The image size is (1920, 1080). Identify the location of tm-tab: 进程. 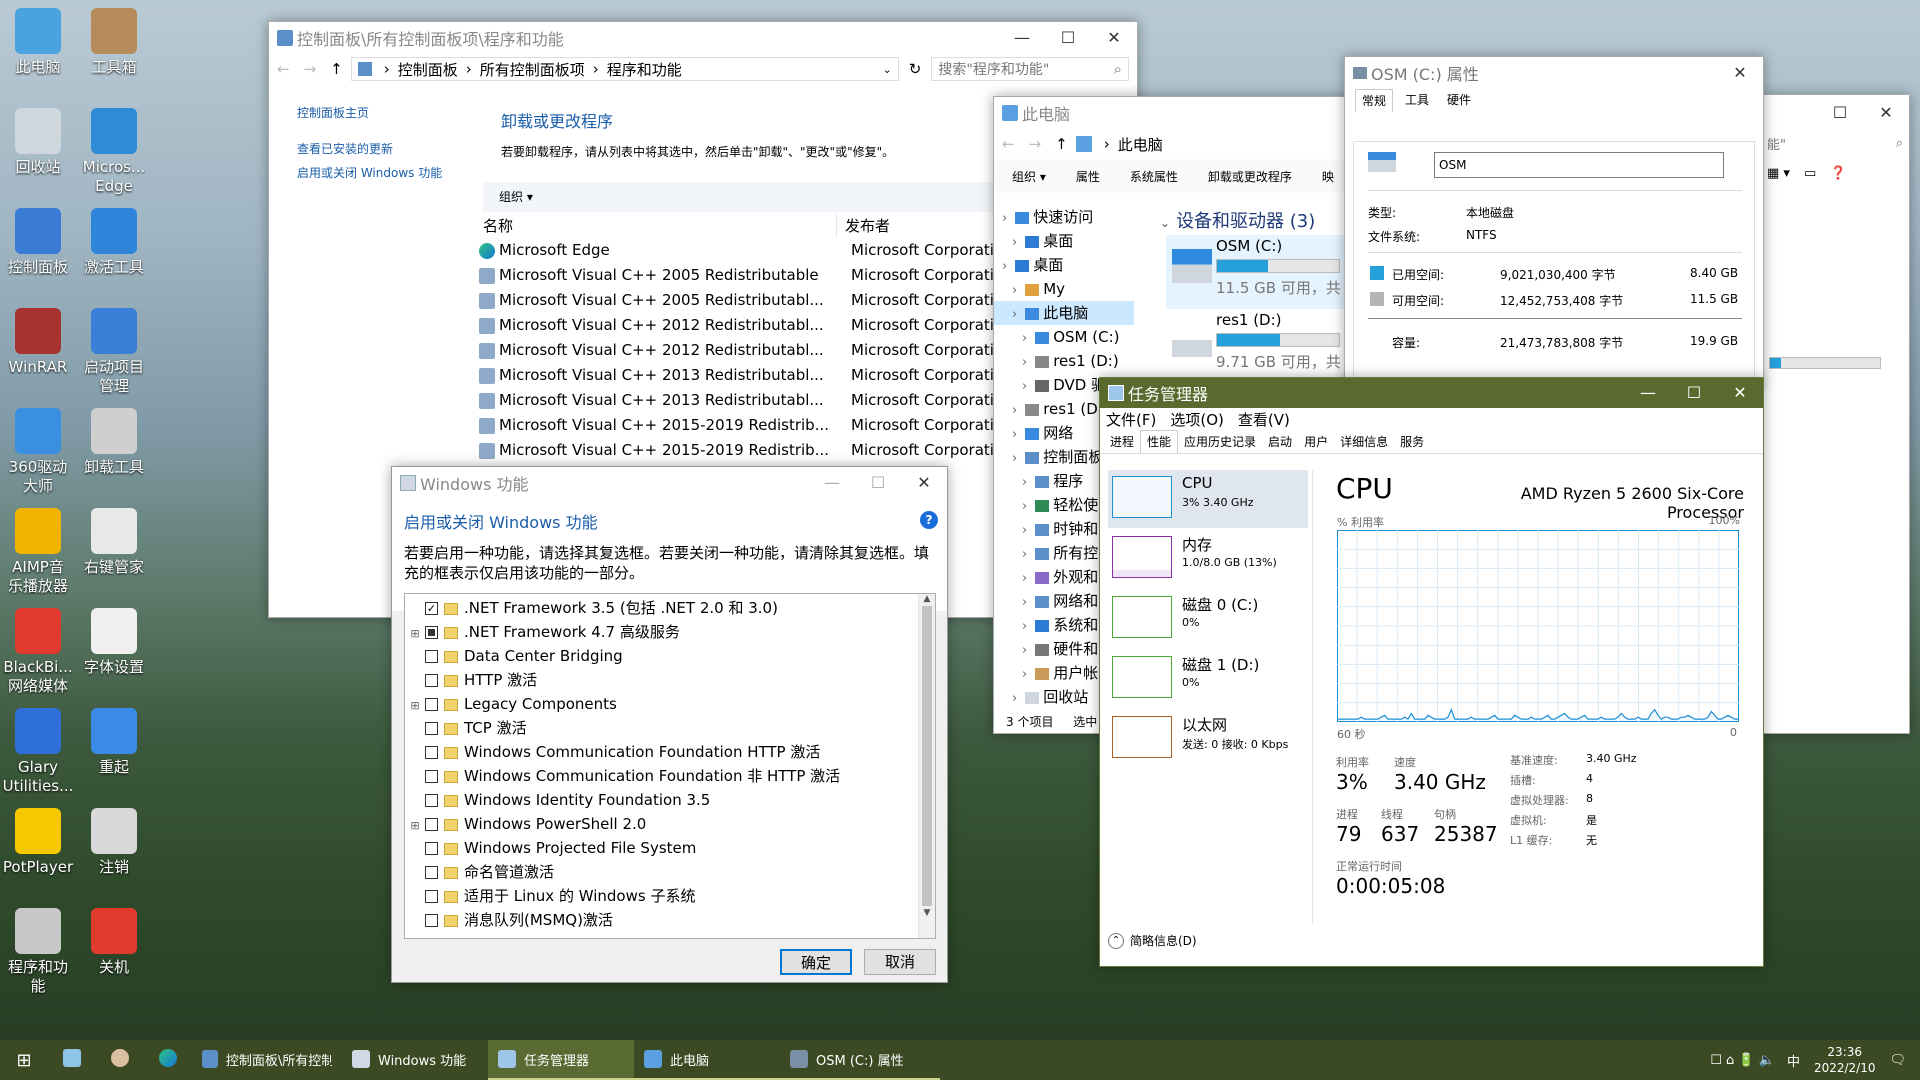
(1122, 442).